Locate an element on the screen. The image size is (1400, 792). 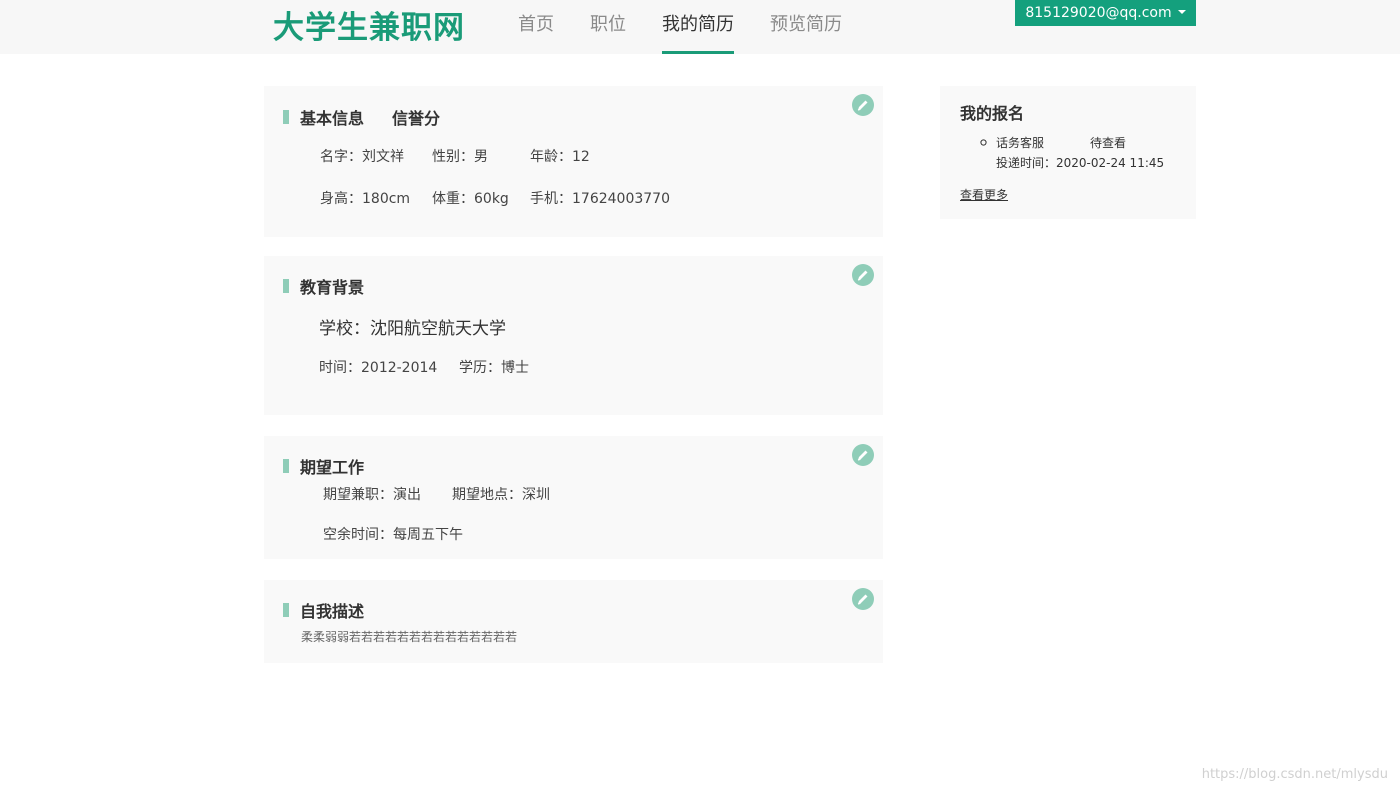
basic-info-title: 基本信息 is located at coordinates (332, 118).